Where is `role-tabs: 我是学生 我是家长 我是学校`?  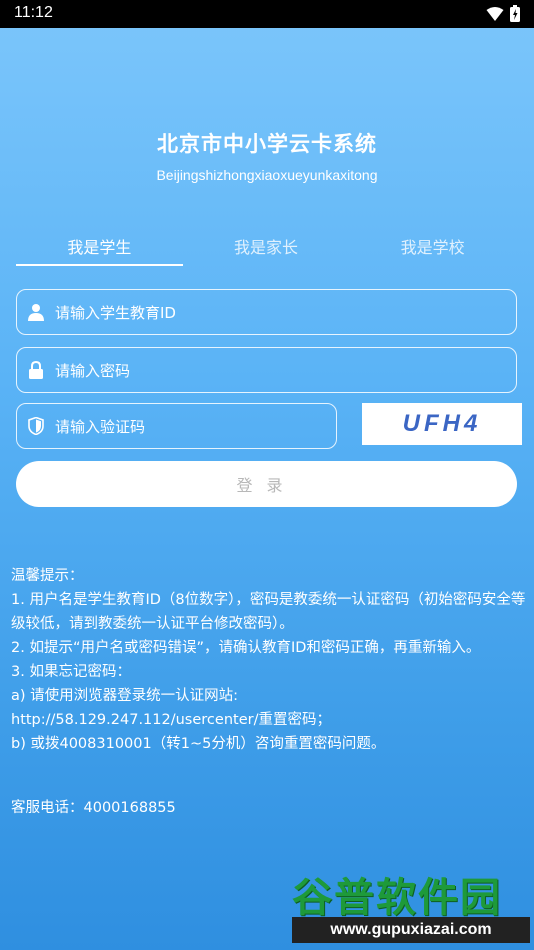 role-tabs: 我是学生 我是家长 我是学校 is located at coordinates (266, 247).